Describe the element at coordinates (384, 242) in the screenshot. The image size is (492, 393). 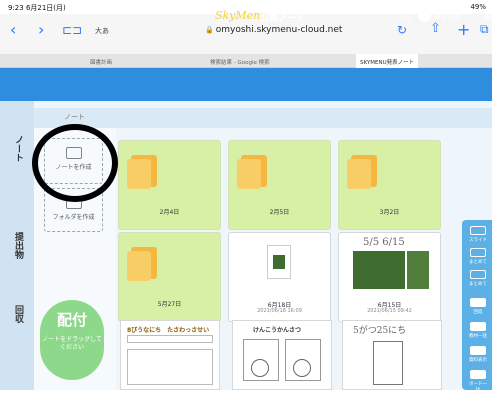
I see `handwriting: 5/5 6/15` at that location.